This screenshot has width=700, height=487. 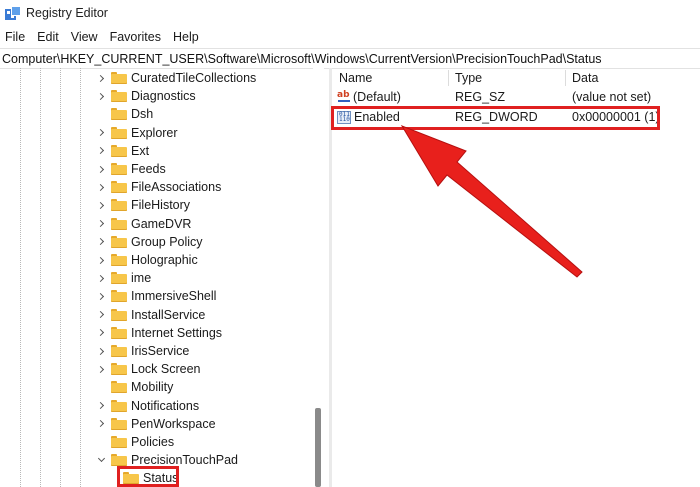 I want to click on tree-scrollbar-thumb, so click(x=318, y=447).